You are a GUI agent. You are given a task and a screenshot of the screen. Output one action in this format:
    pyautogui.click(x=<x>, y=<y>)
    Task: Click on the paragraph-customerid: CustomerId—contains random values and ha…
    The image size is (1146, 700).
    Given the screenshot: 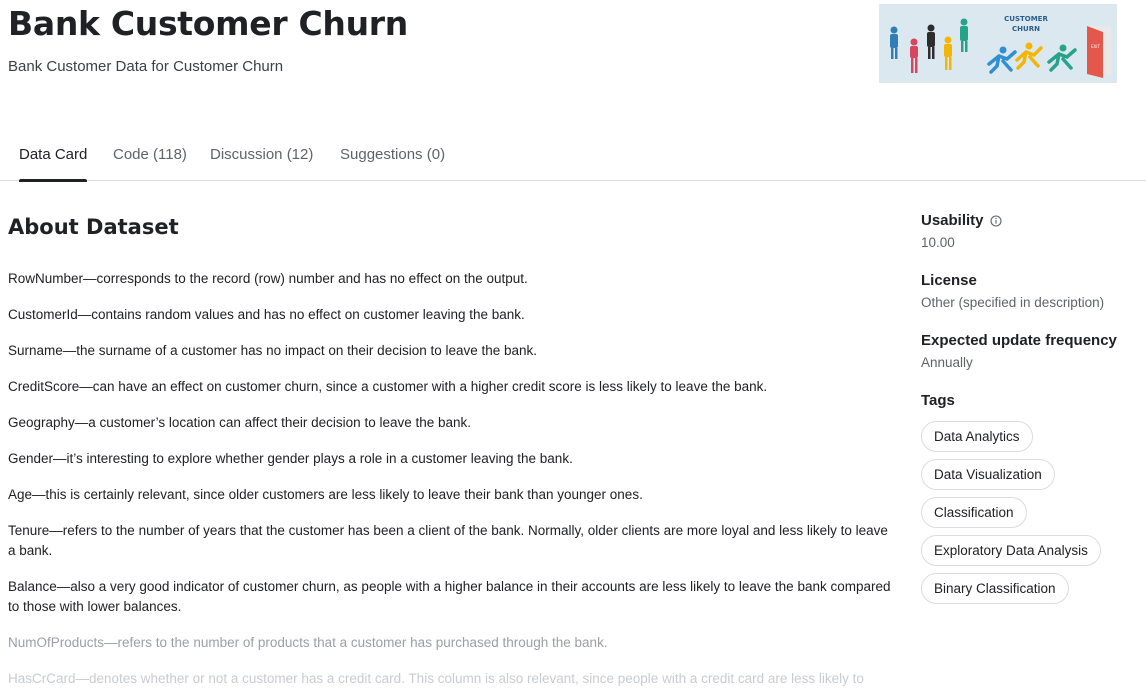 What is the action you would take?
    pyautogui.click(x=266, y=314)
    